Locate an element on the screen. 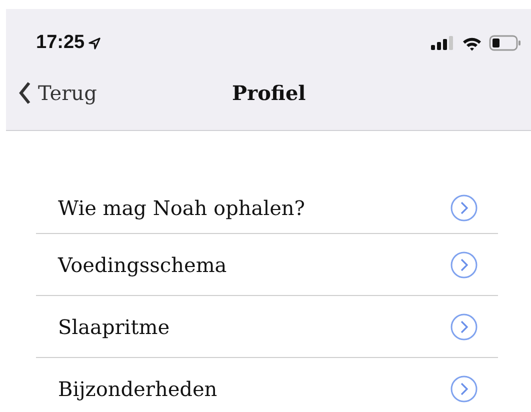  back-button: Terug is located at coordinates (51, 93).